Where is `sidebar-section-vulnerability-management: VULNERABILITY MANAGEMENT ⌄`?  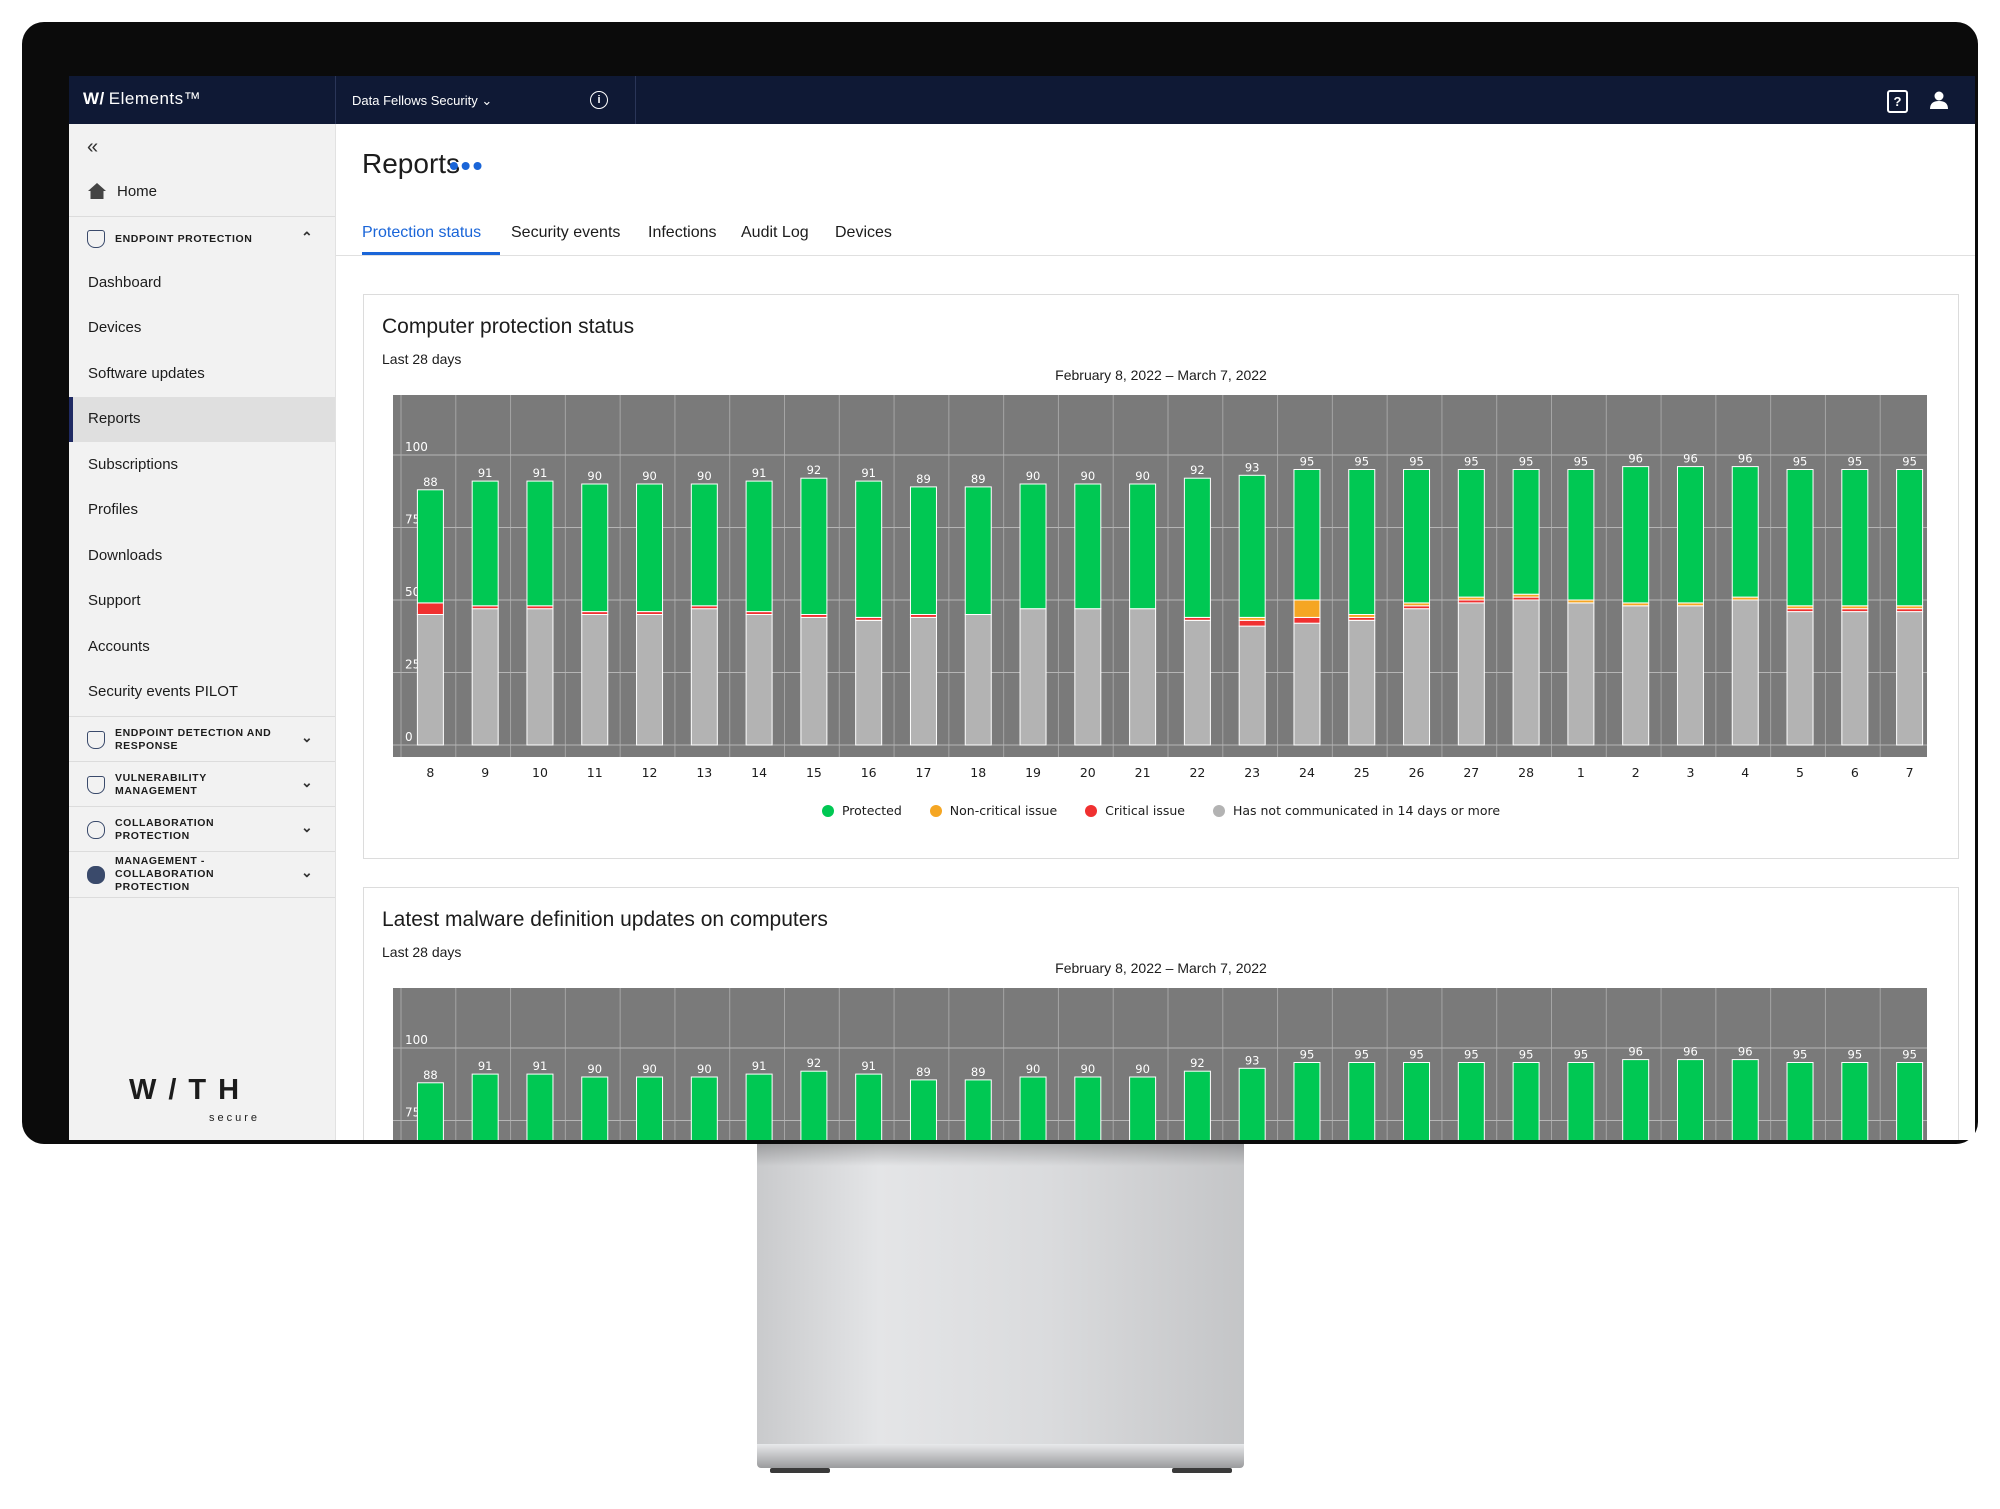 sidebar-section-vulnerability-management: VULNERABILITY MANAGEMENT ⌄ is located at coordinates (202, 784).